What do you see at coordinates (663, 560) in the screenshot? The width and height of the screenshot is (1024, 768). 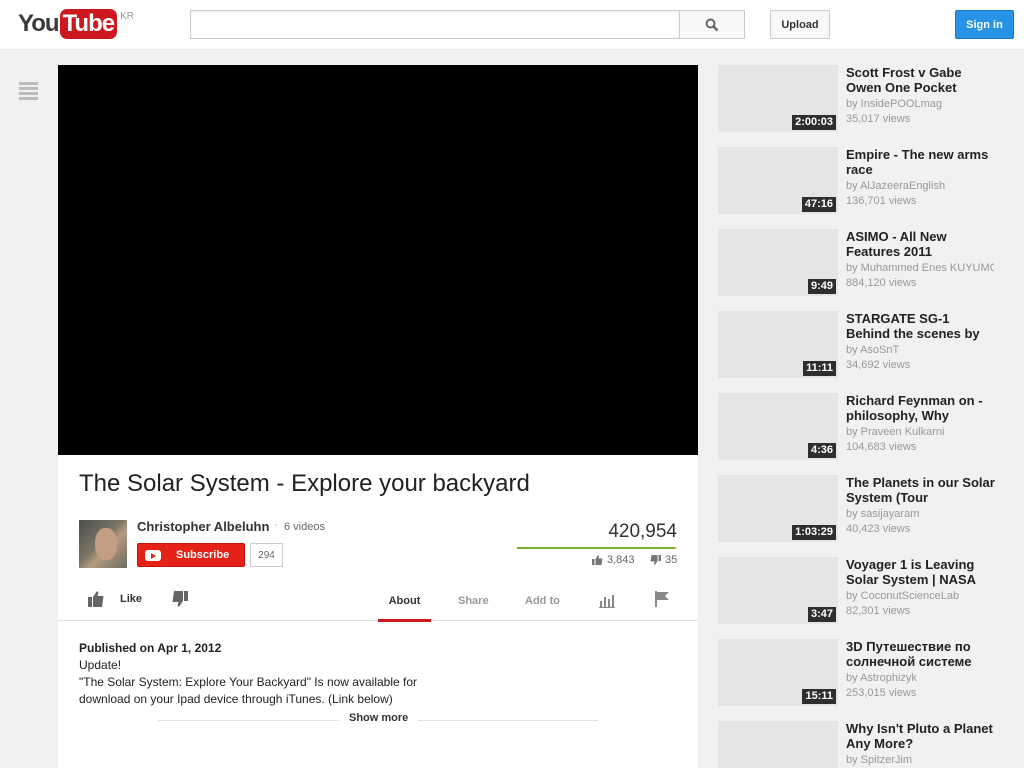 I see `dislike-count: 35` at bounding box center [663, 560].